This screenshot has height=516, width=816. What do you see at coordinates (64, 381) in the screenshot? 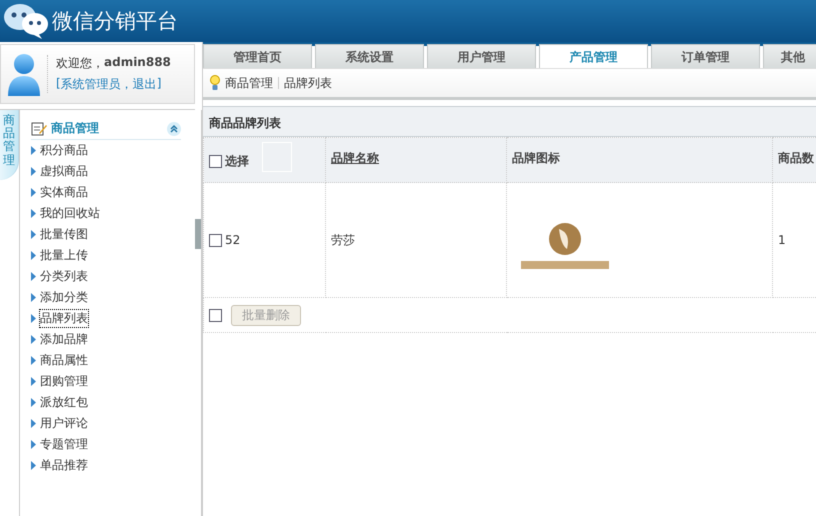
I see `sidebar-item: 团购管理` at bounding box center [64, 381].